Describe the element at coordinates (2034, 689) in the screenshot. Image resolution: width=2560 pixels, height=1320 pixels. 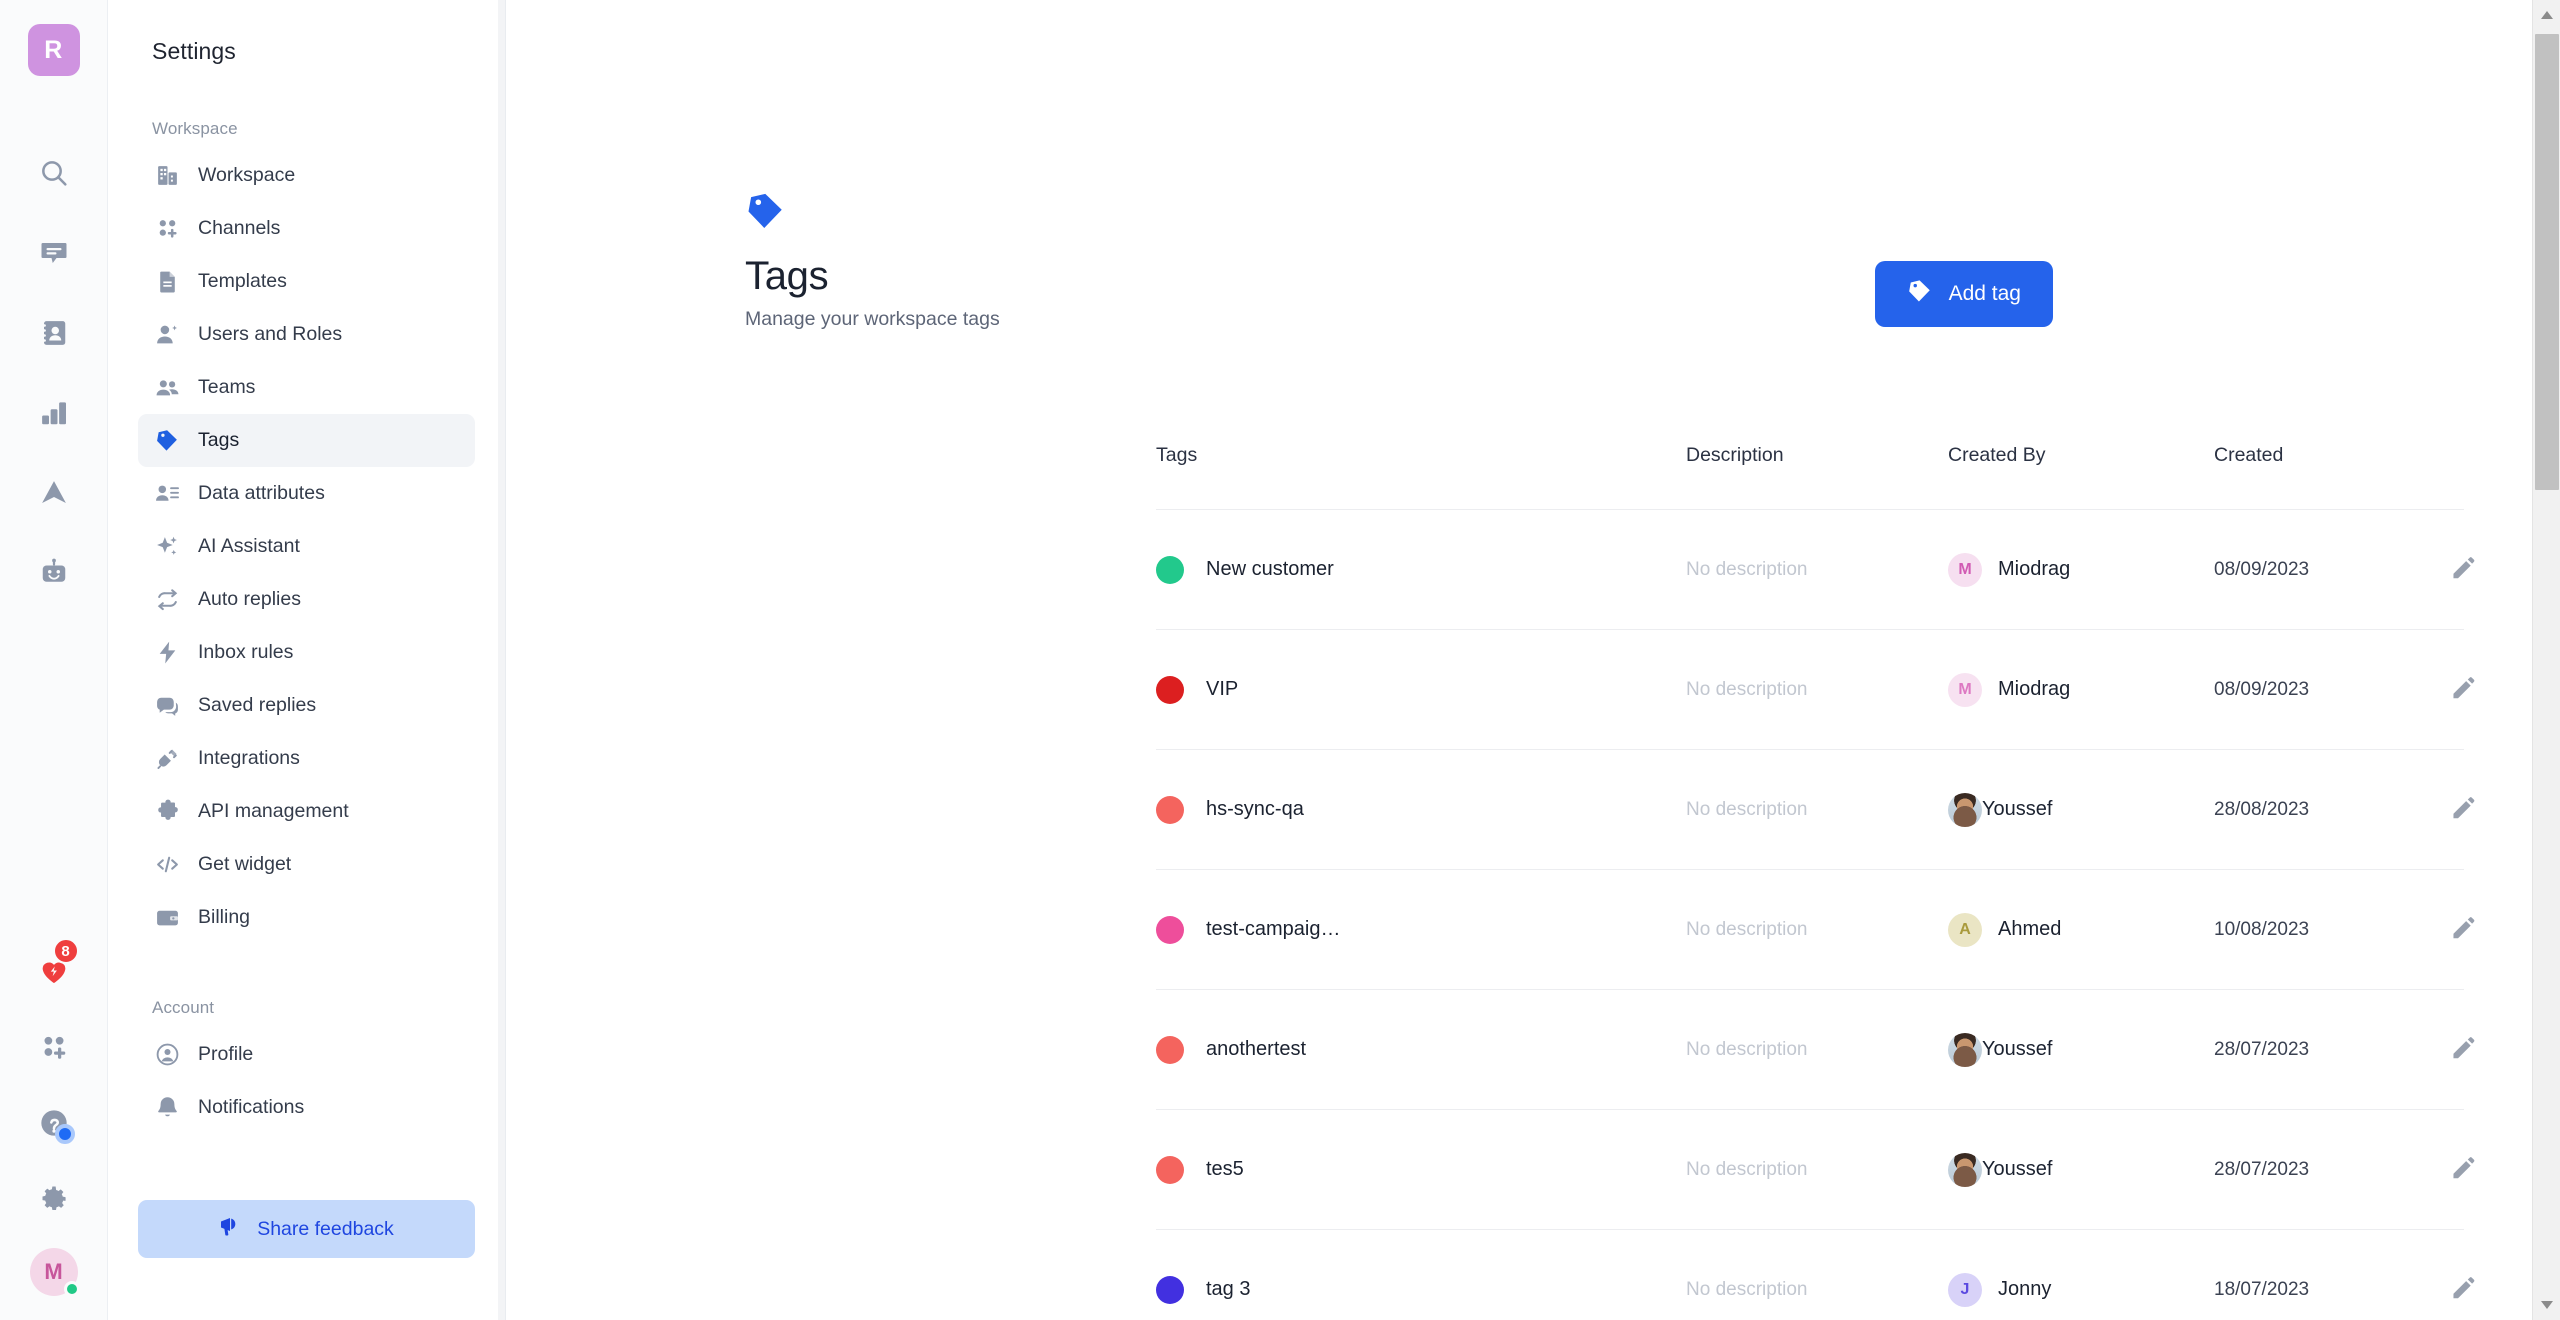
I see `created-by-name: Miodrag` at that location.